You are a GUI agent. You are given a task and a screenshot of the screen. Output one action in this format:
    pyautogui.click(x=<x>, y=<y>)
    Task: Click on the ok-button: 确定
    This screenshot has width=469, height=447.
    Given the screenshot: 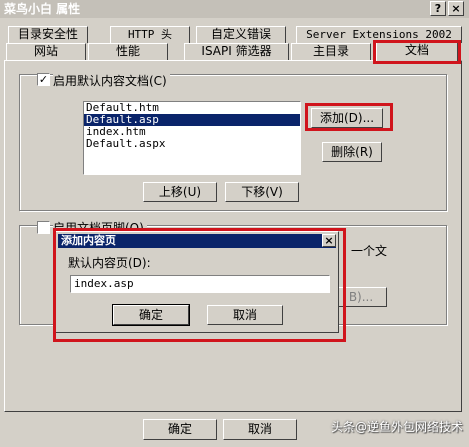 What is the action you would take?
    pyautogui.click(x=180, y=429)
    